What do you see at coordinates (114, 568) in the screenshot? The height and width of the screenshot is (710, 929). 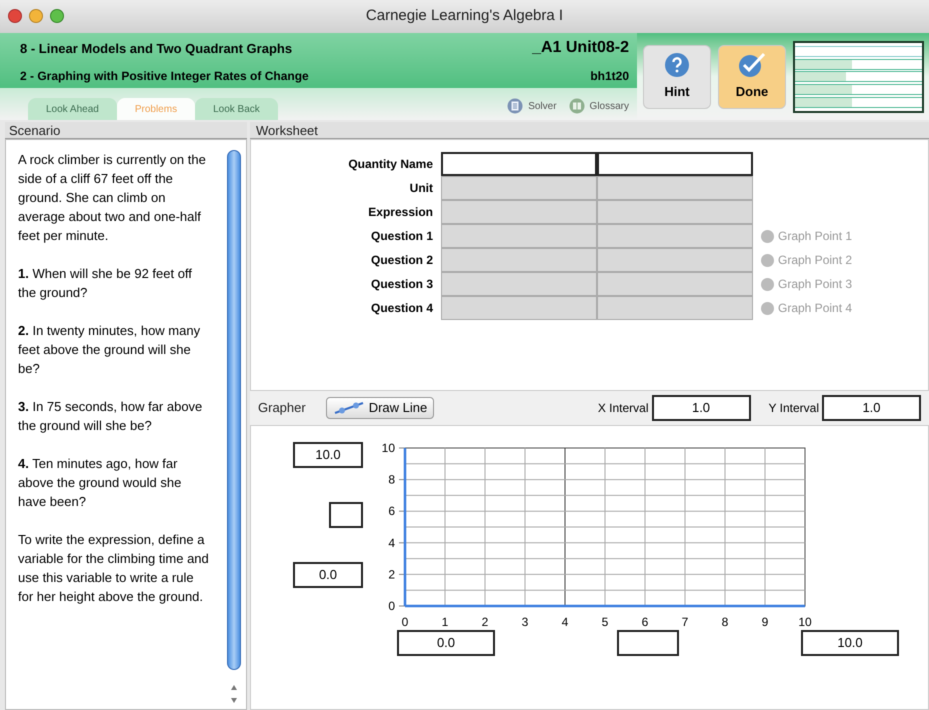 I see `scenario-text: To write the expression, define a variable for the climbing time and use this variable to write a rule for her height above the ground.` at bounding box center [114, 568].